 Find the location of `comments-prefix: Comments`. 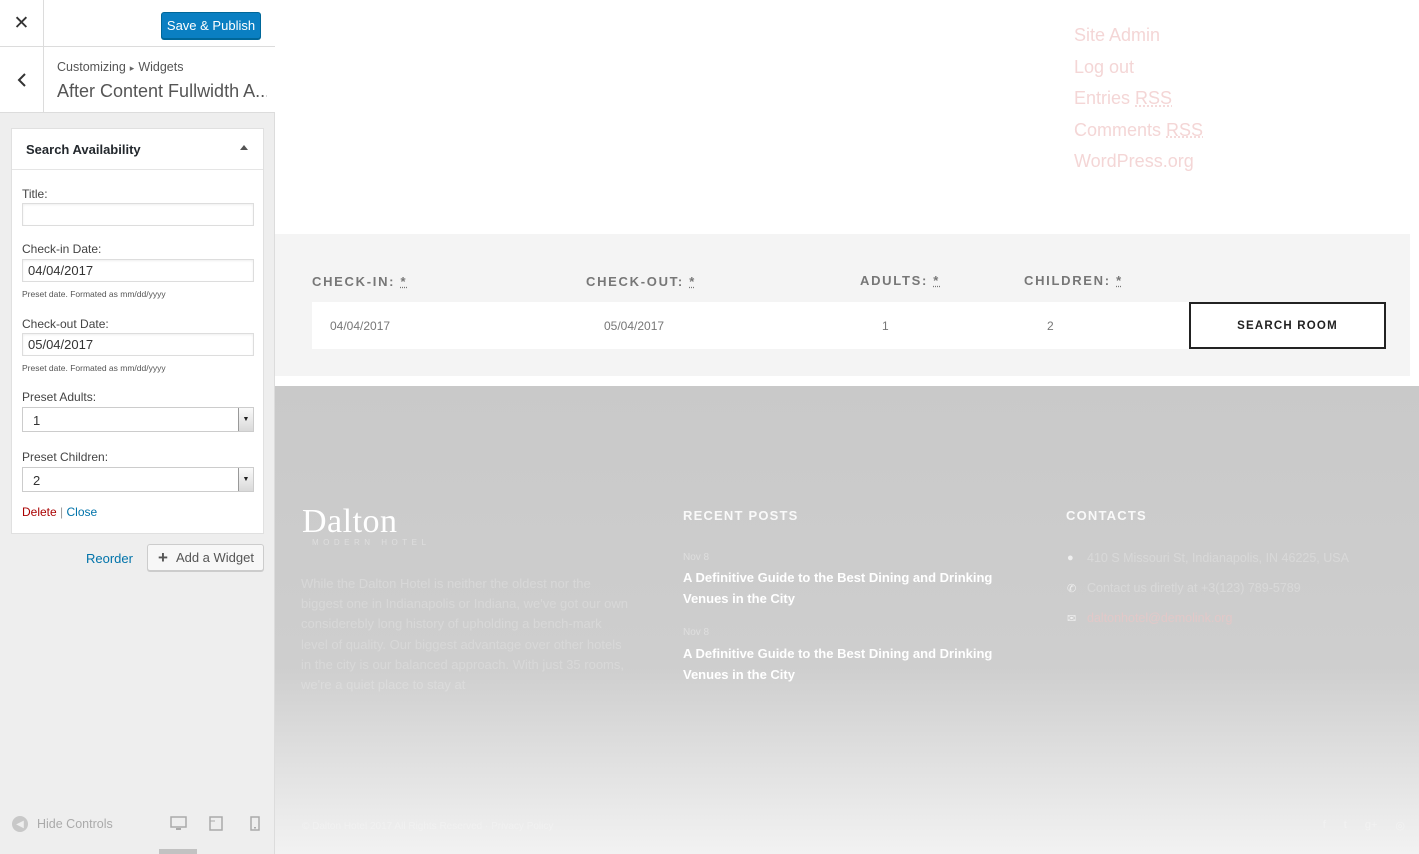

comments-prefix: Comments is located at coordinates (1120, 129).